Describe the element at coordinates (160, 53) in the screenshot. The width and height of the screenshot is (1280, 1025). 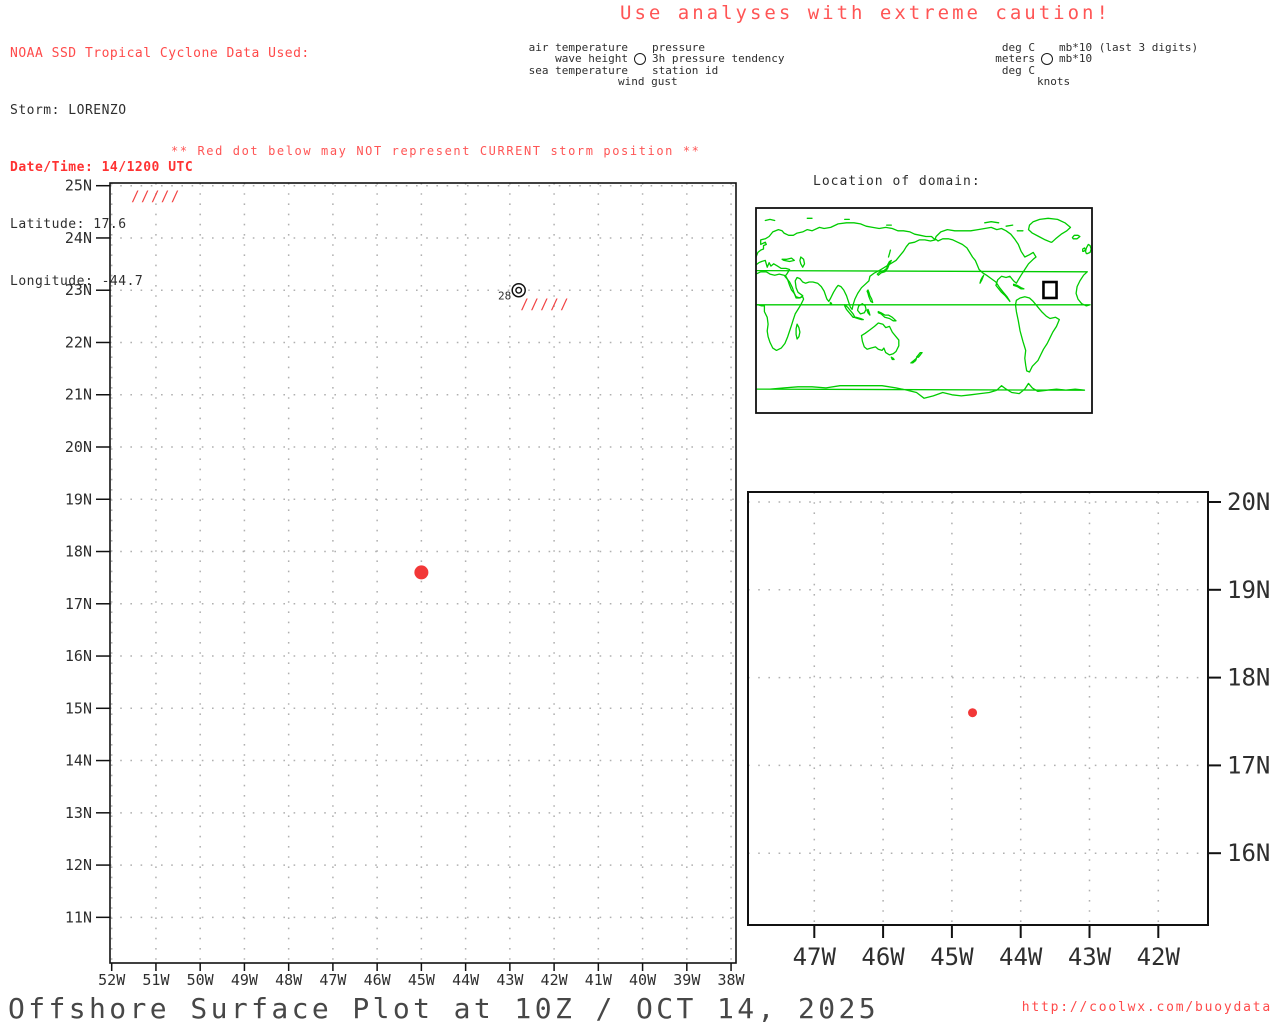
I see `data-source-line: NOAA SSD Tropical Cyclone Data Used:` at that location.